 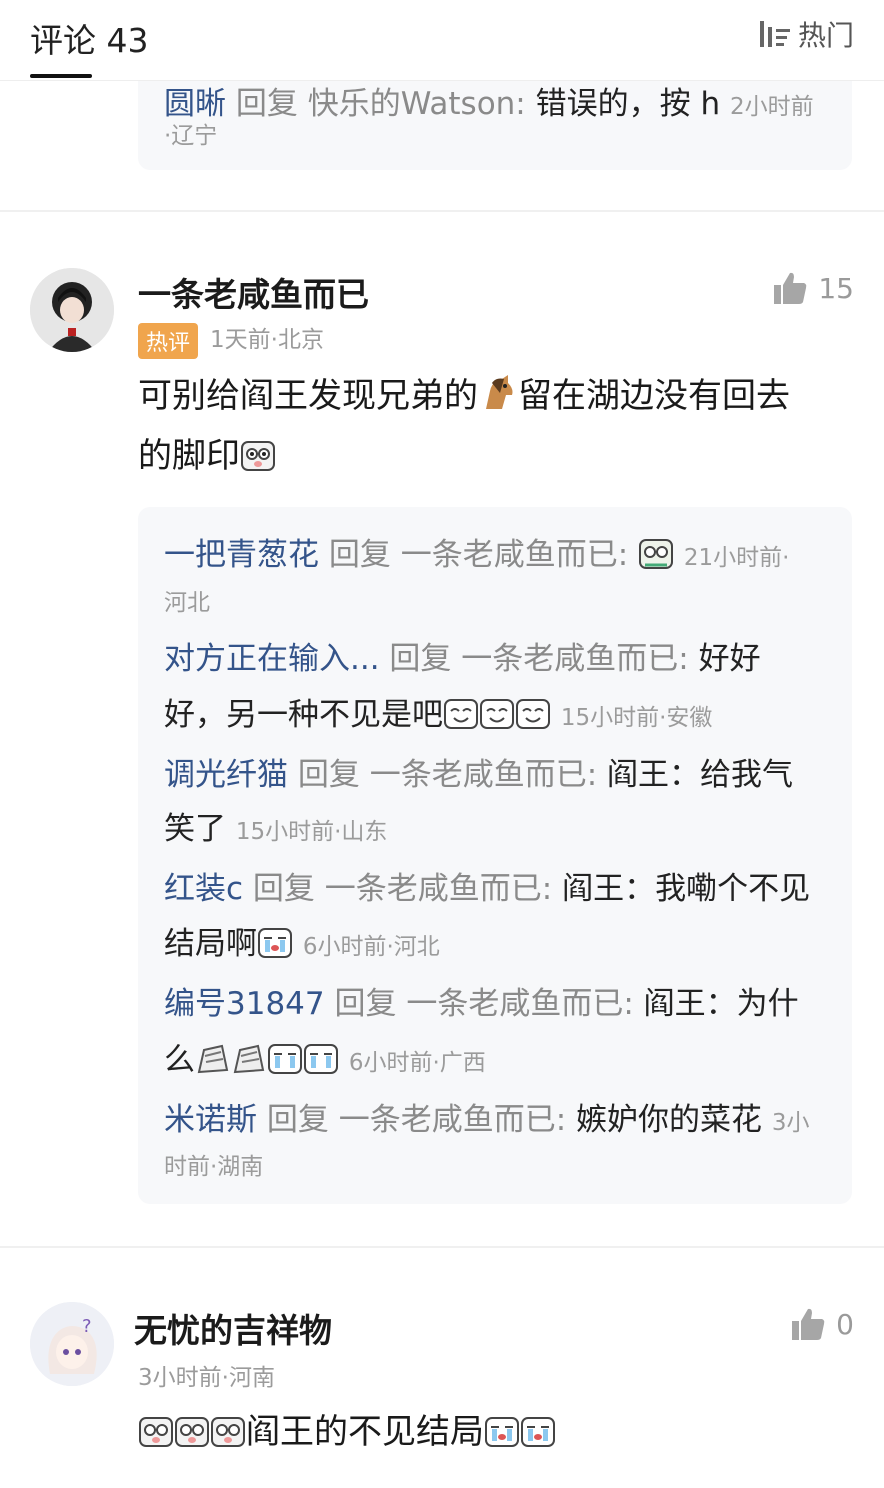 I want to click on sort-icon, so click(x=774, y=34).